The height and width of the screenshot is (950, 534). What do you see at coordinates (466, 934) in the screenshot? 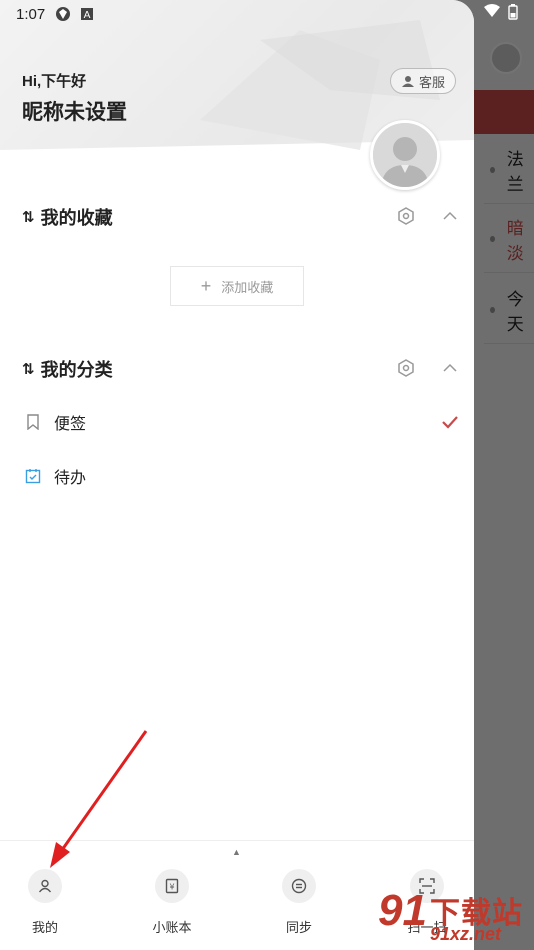
I see `watermark-url: 91xz.net` at bounding box center [466, 934].